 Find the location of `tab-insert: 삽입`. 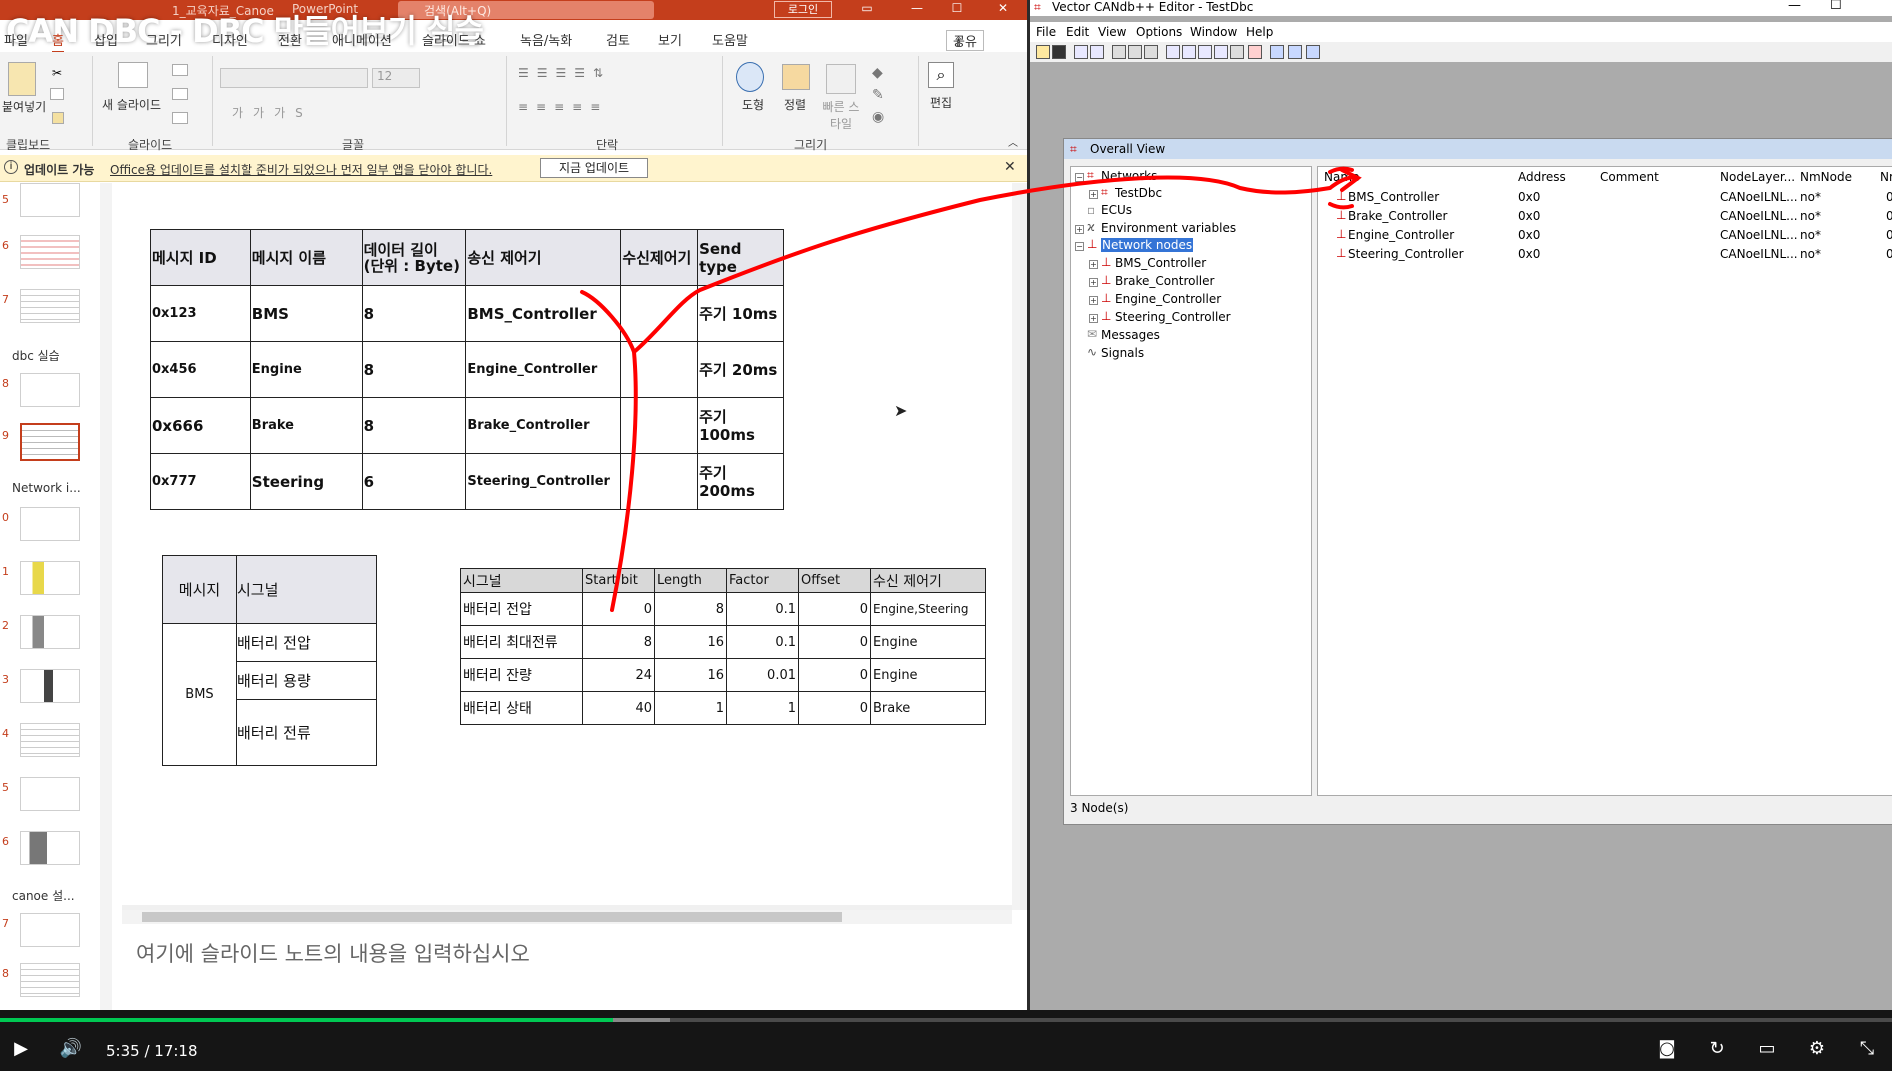

tab-insert: 삽입 is located at coordinates (106, 39).